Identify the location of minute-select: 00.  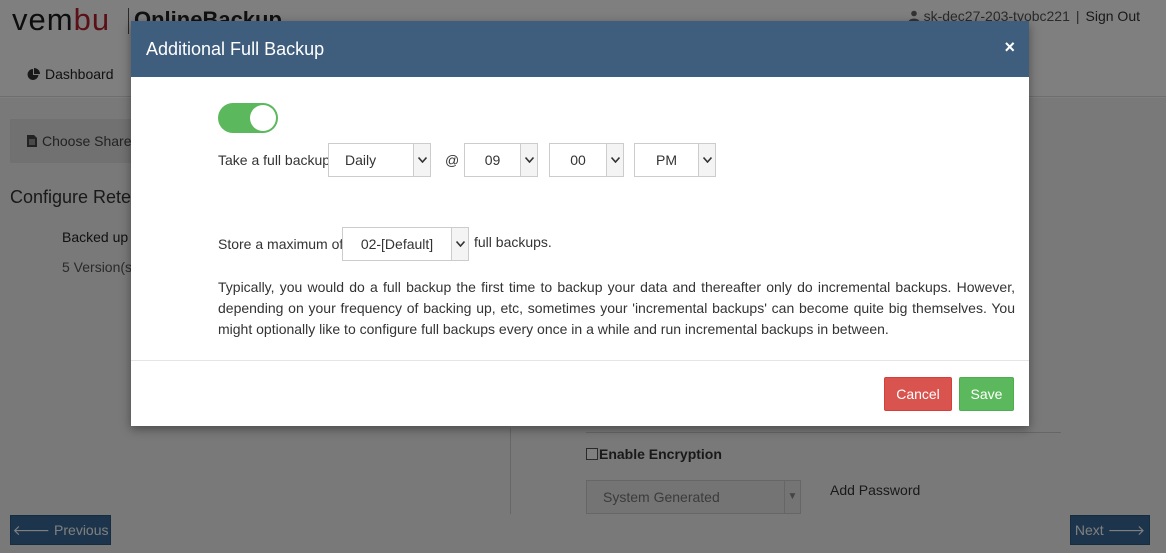
(586, 160).